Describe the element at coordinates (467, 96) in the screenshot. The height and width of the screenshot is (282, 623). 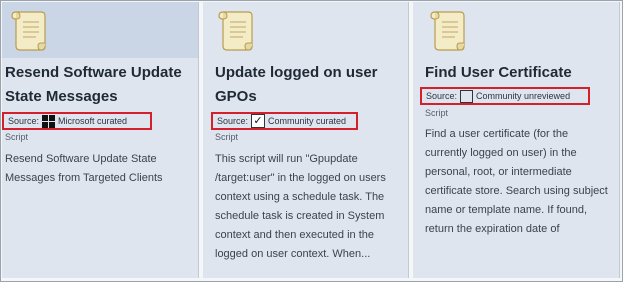
I see `empty-box-icon` at that location.